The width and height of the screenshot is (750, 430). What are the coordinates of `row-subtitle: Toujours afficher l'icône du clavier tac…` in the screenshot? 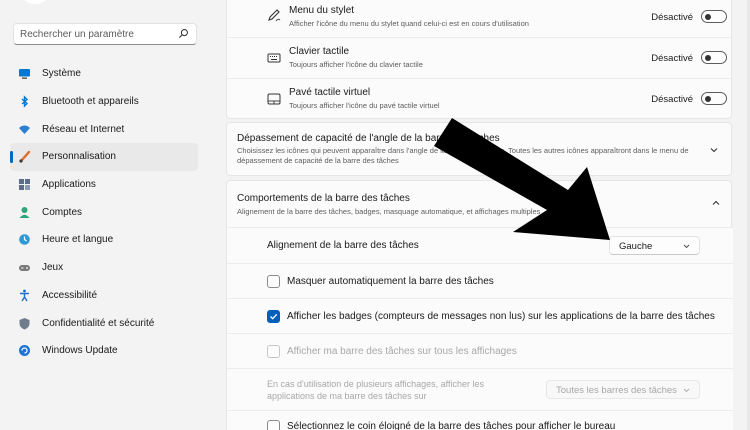 It's located at (356, 64).